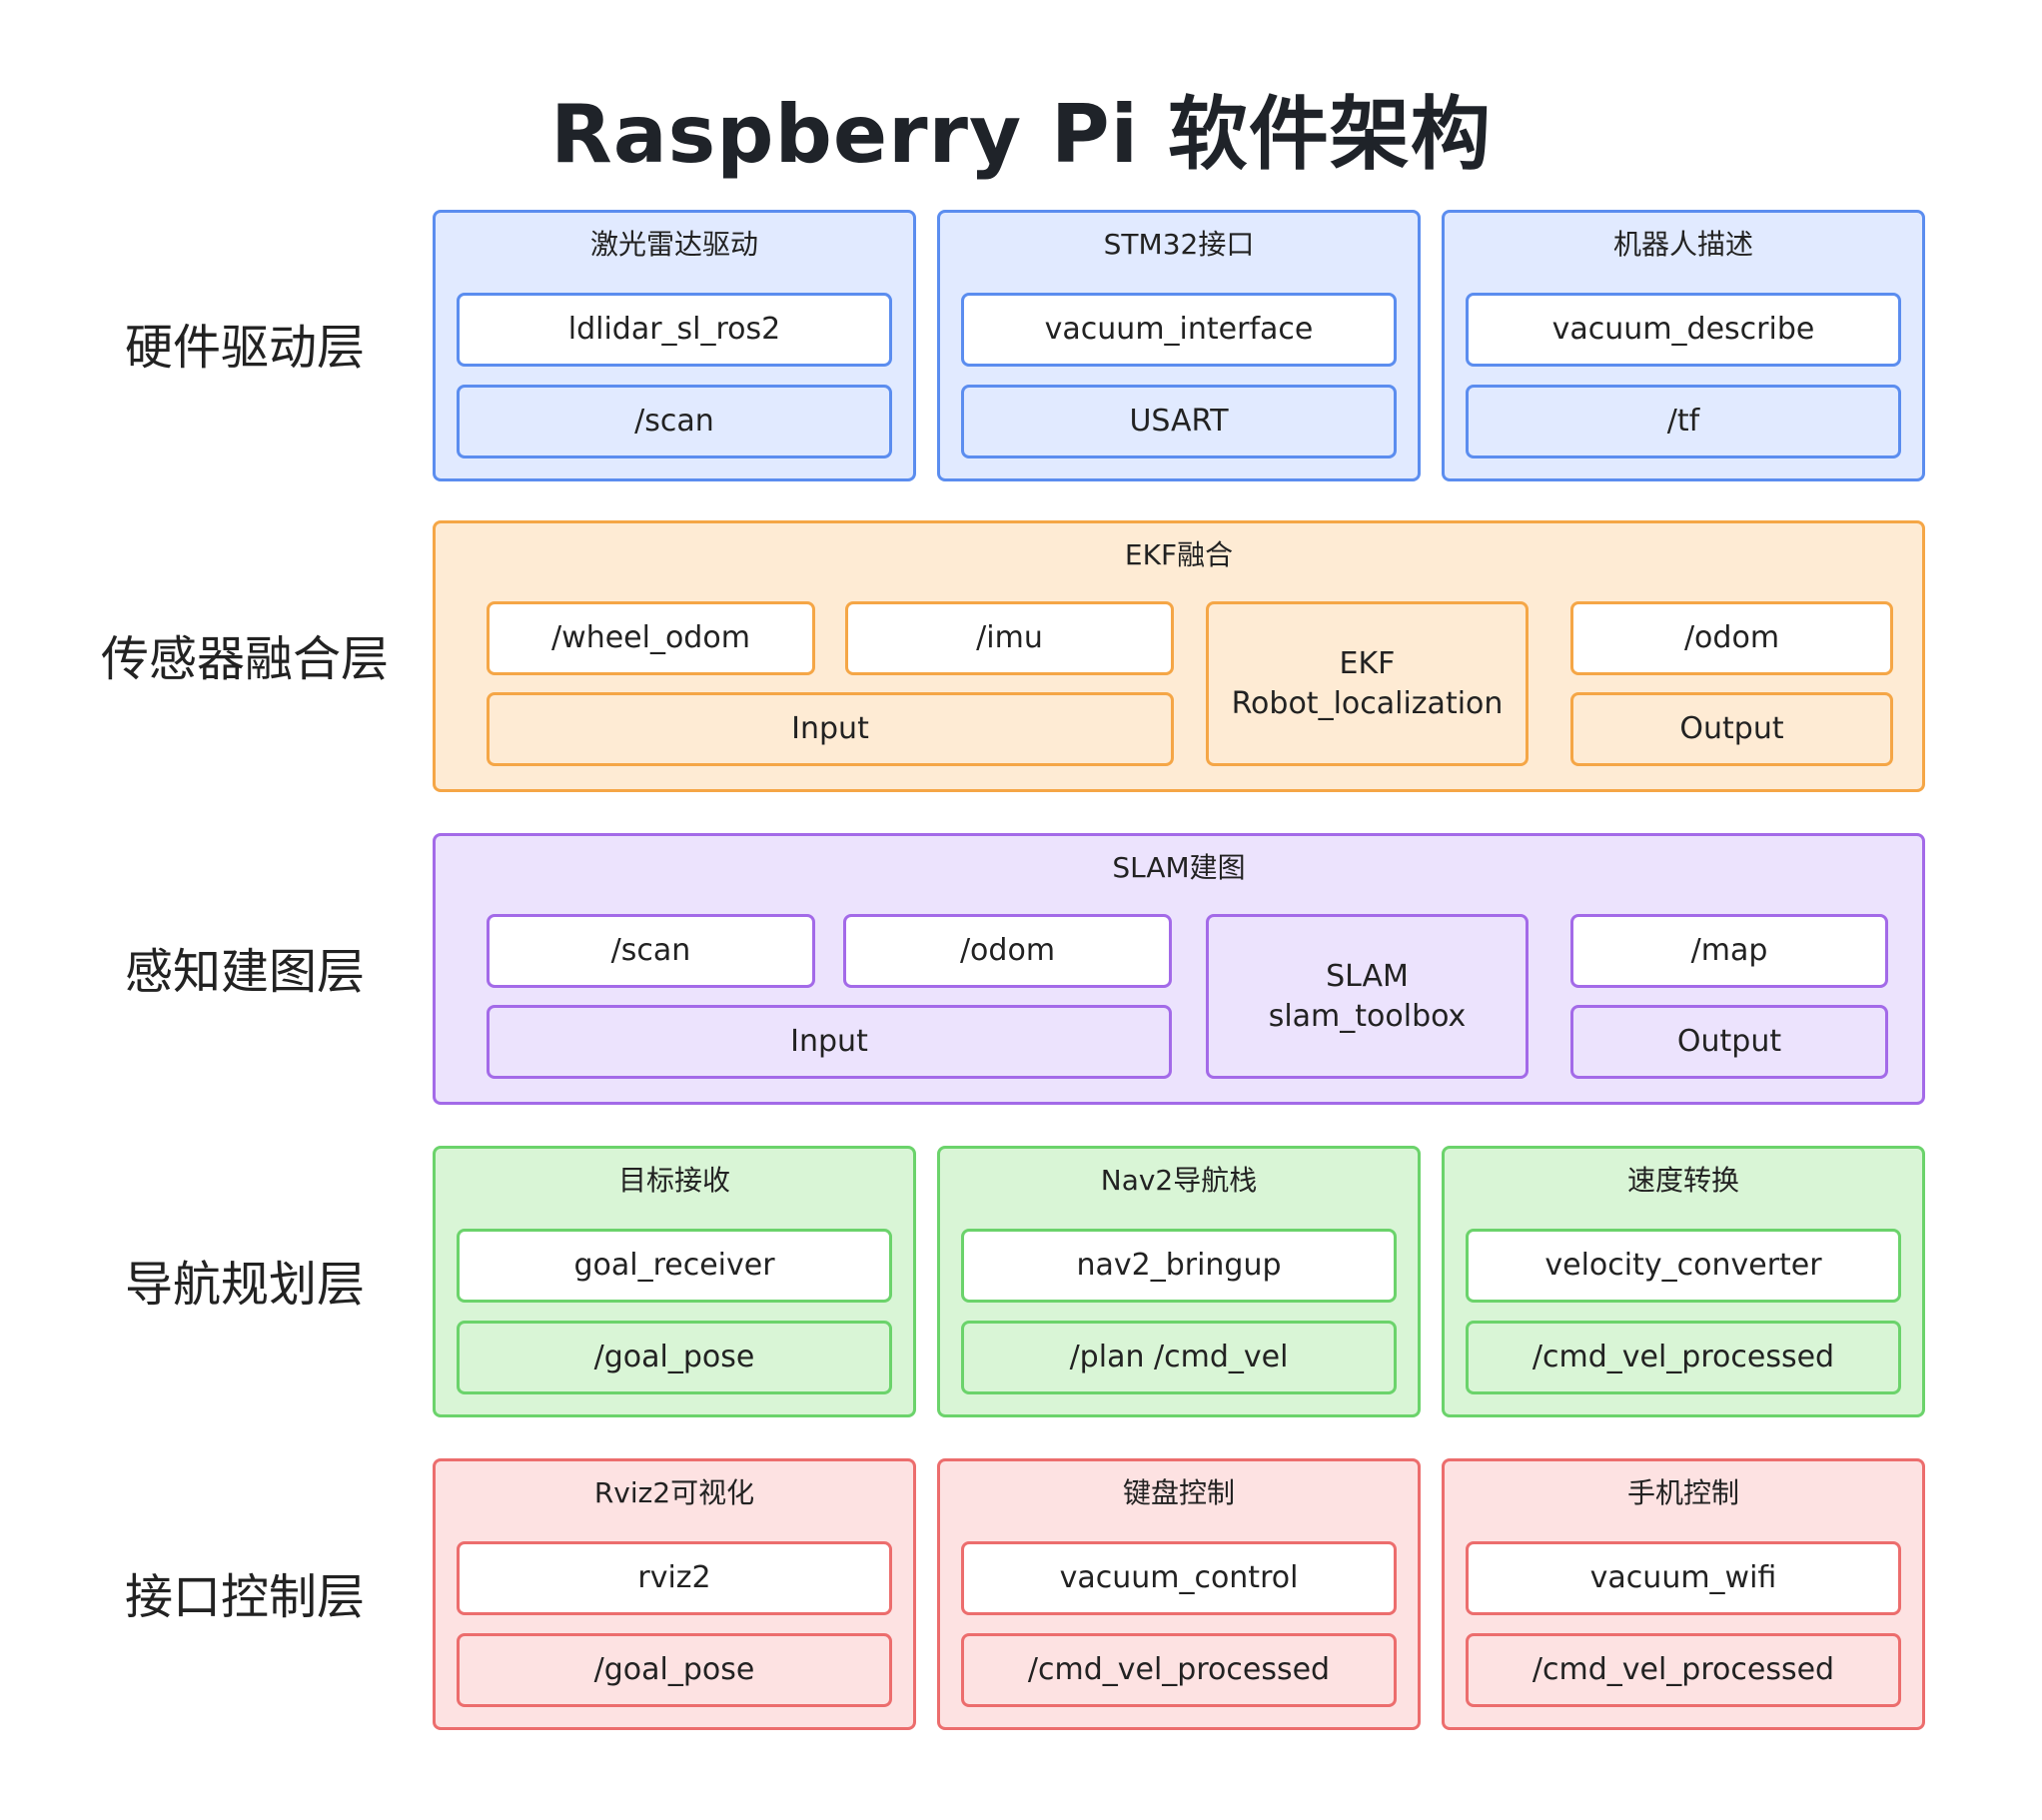  Describe the element at coordinates (1179, 422) in the screenshot. I see `topic-box: USART` at that location.